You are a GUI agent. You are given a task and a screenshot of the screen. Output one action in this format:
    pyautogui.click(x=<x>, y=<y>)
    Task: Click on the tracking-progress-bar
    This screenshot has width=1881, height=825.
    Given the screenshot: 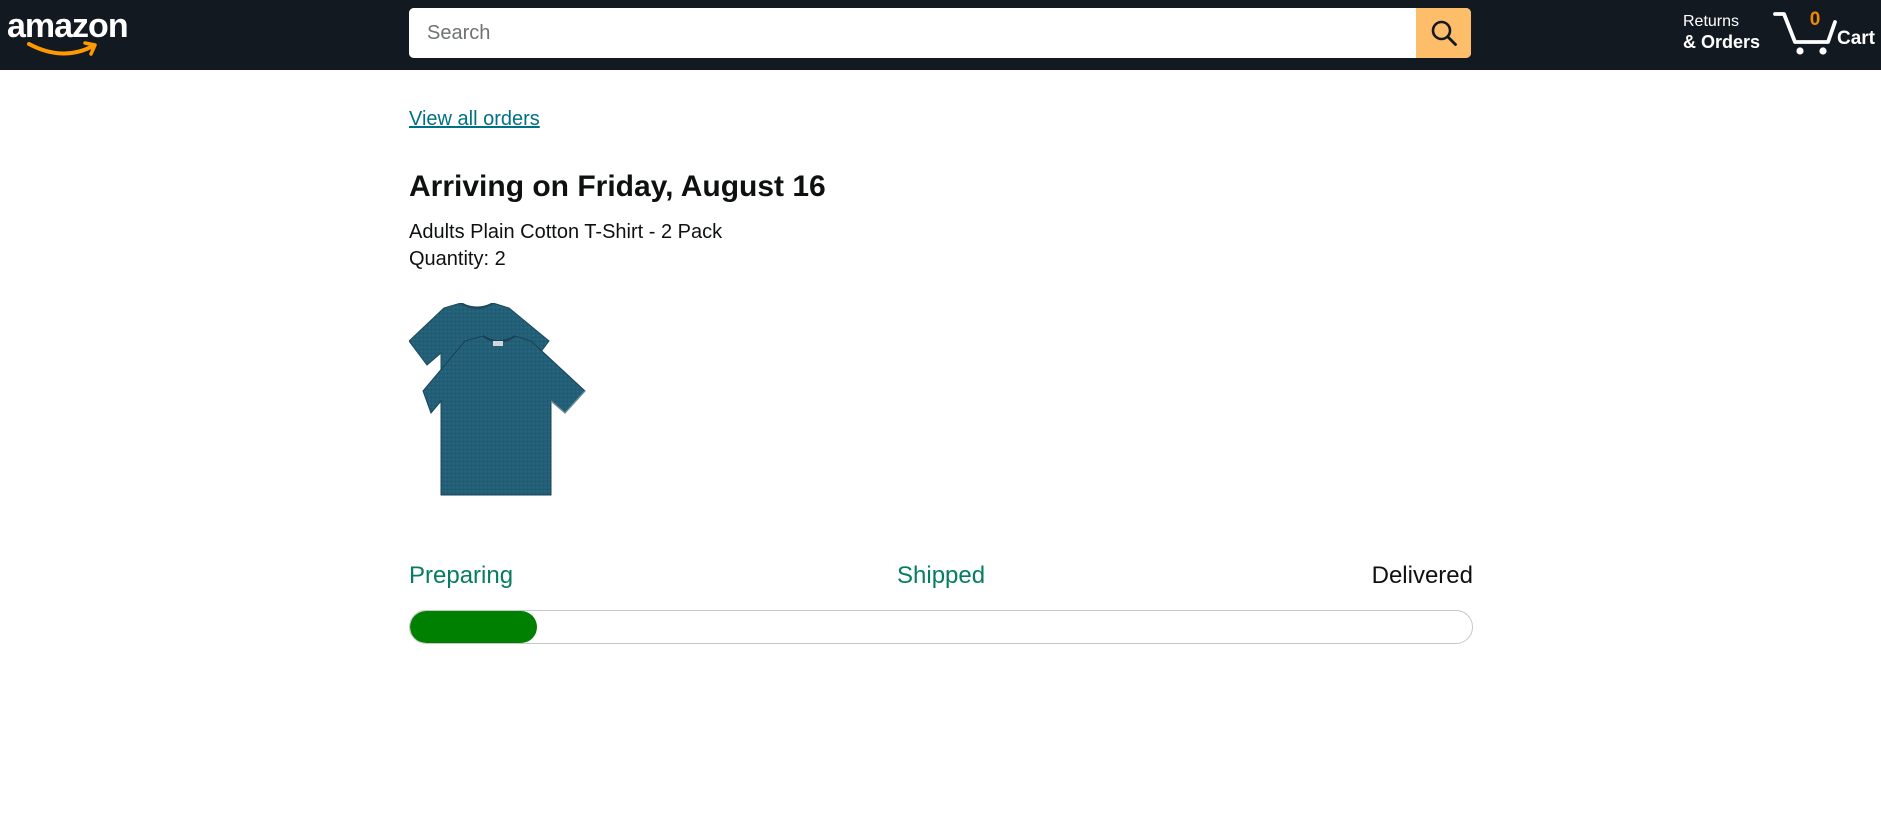 What is the action you would take?
    pyautogui.click(x=941, y=627)
    